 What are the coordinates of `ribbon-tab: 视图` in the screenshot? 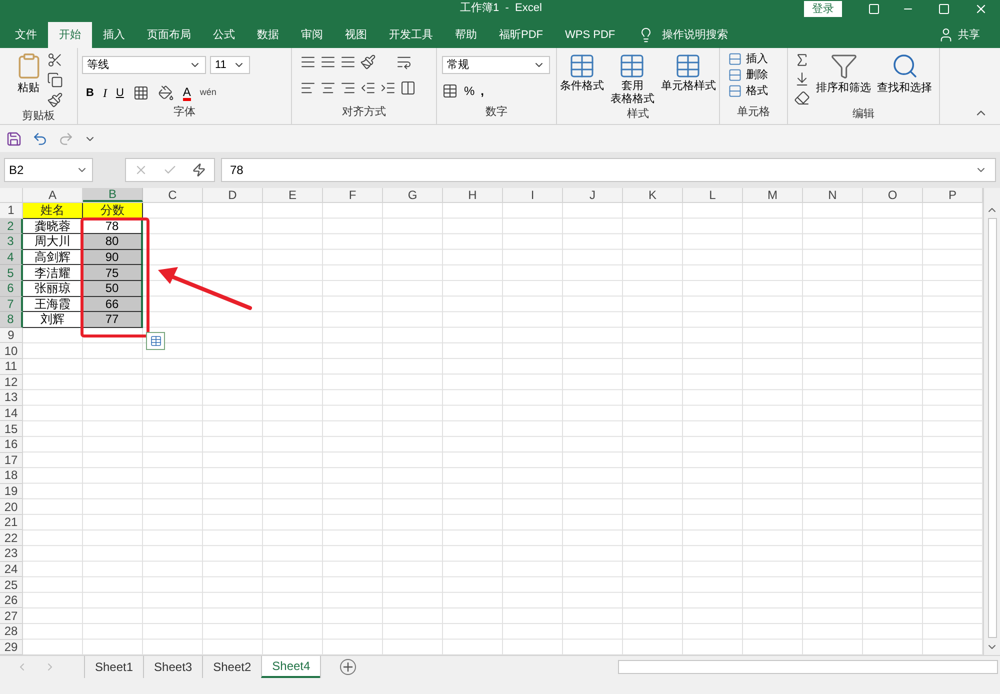 It's located at (356, 35).